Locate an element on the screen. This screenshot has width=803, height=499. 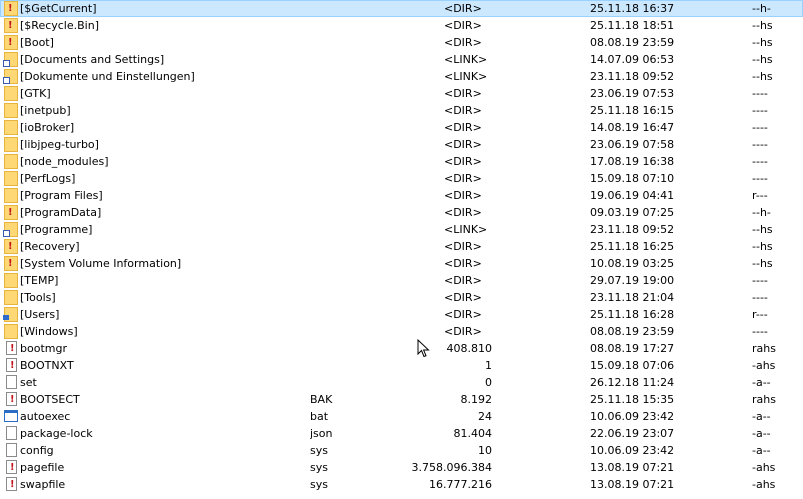
file-size: <LINK> is located at coordinates (466, 229).